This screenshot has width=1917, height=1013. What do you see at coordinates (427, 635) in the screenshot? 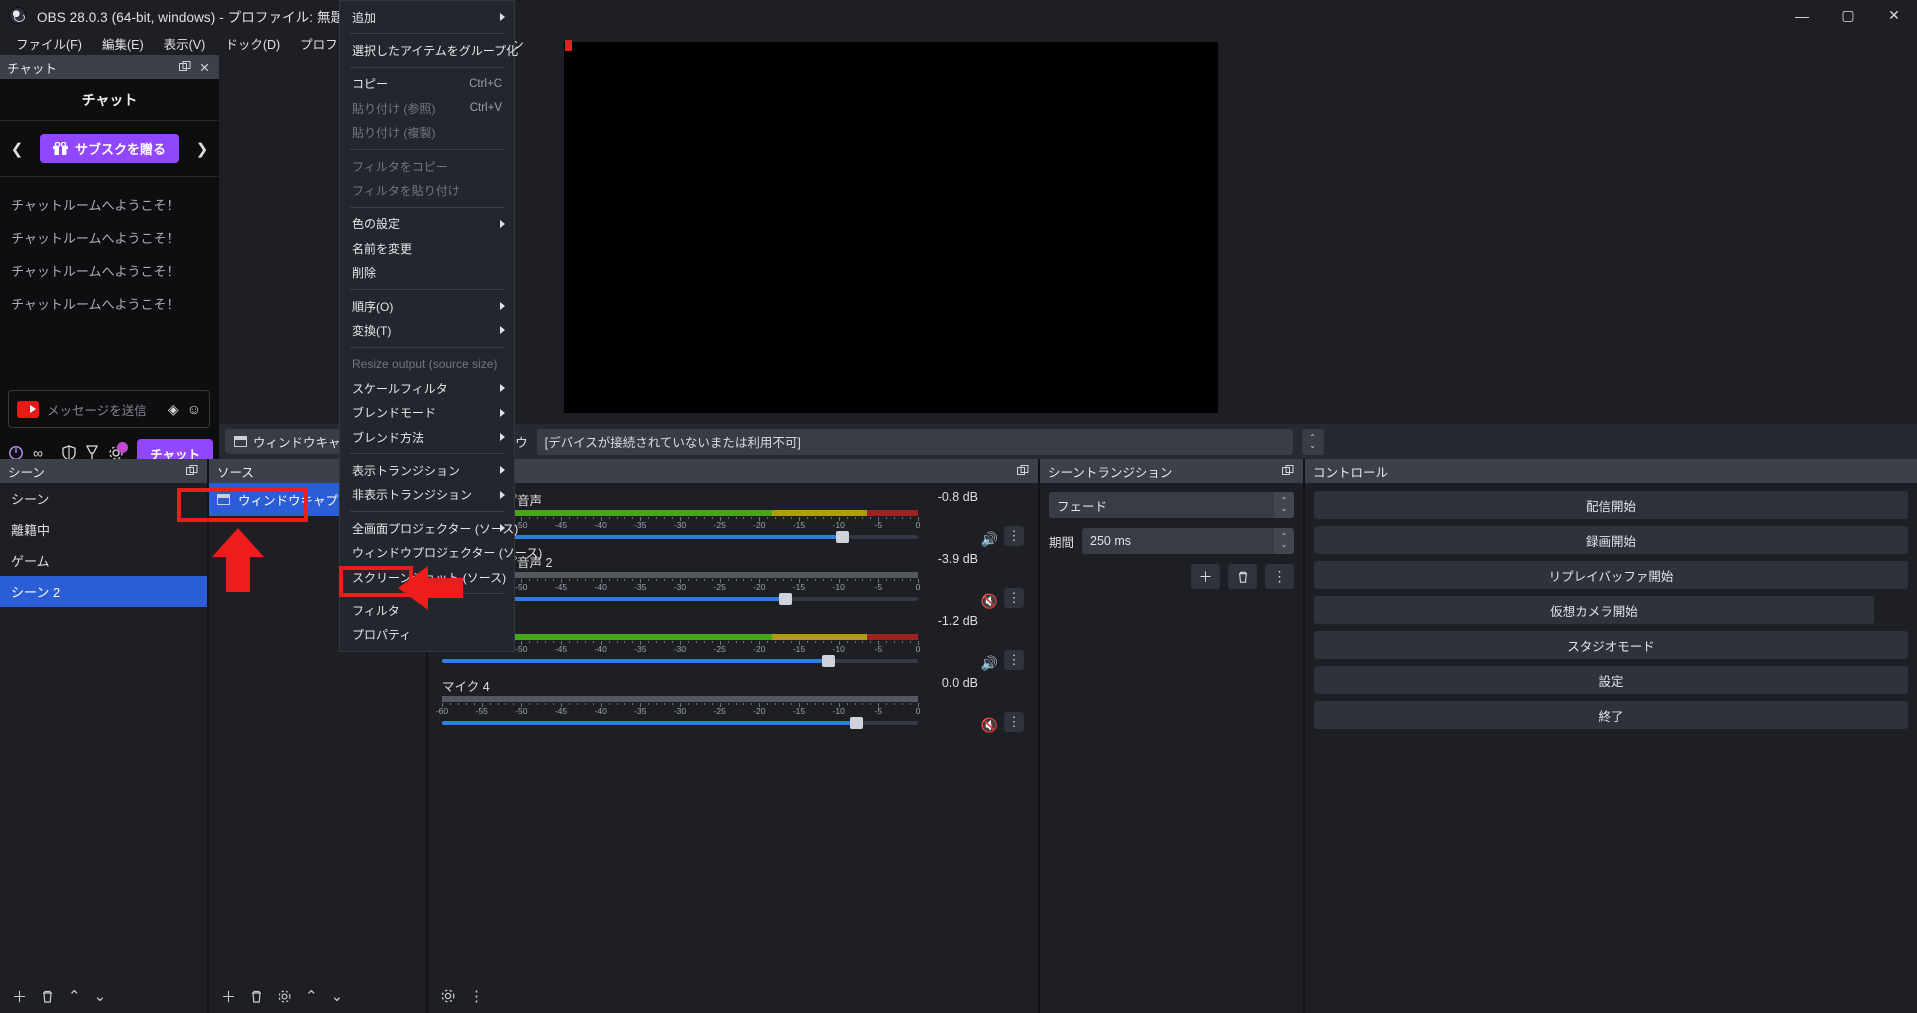
I see `context-menu-item: プロパティ` at bounding box center [427, 635].